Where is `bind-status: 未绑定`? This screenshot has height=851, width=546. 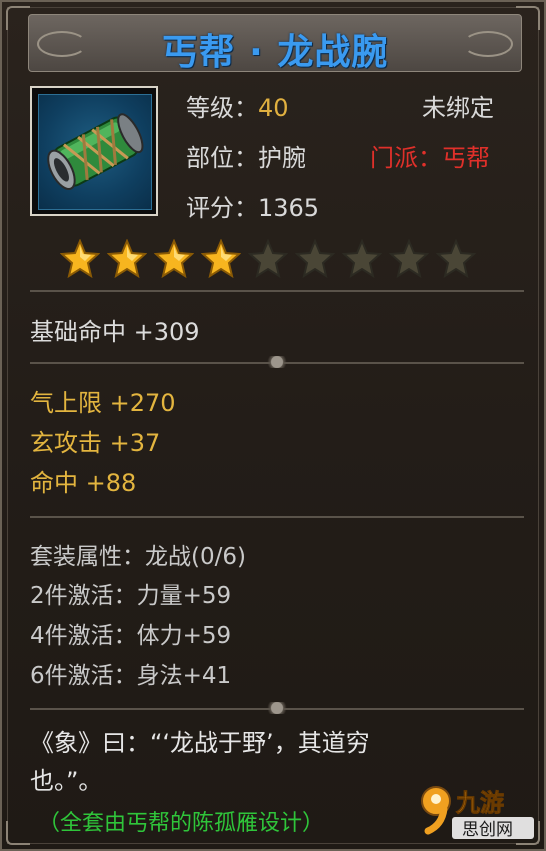 bind-status: 未绑定 is located at coordinates (458, 108).